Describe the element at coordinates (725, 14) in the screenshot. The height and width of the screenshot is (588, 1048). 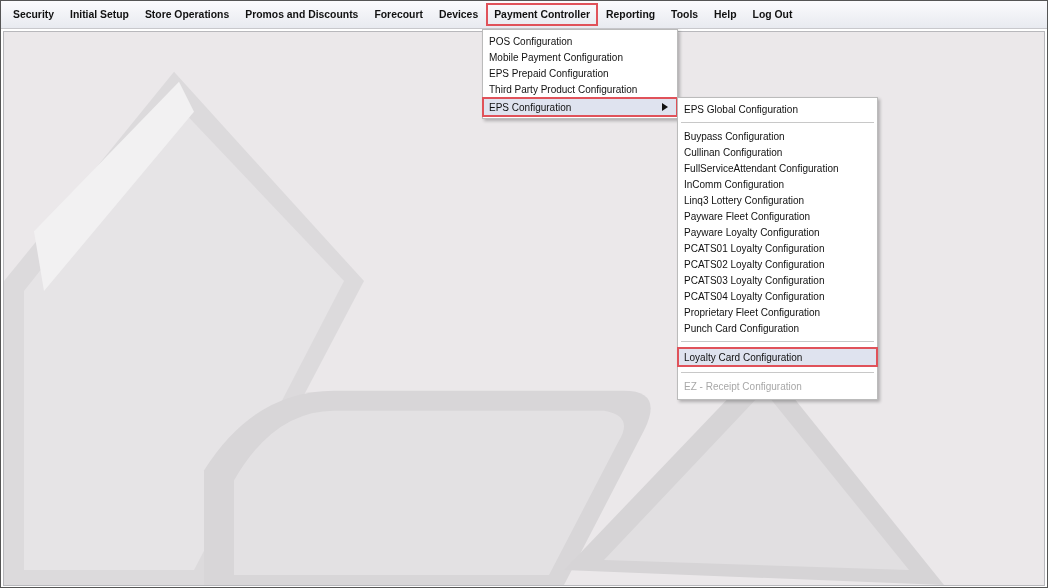
I see `menu-tab: Help` at that location.